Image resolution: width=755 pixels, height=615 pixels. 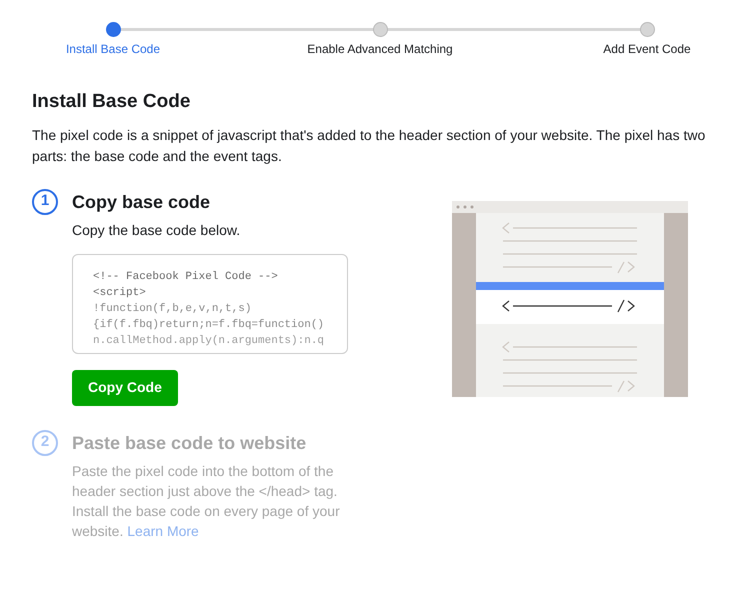 What do you see at coordinates (209, 341) in the screenshot?
I see `code-line: n.callMethod.apply(n.arguments):n.q` at bounding box center [209, 341].